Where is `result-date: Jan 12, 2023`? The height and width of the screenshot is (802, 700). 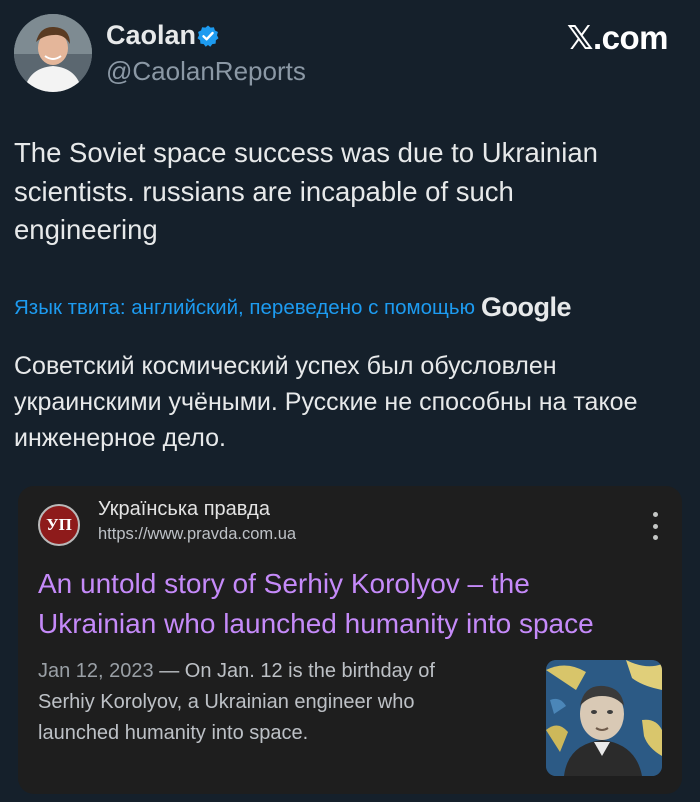
result-date: Jan 12, 2023 is located at coordinates (96, 671).